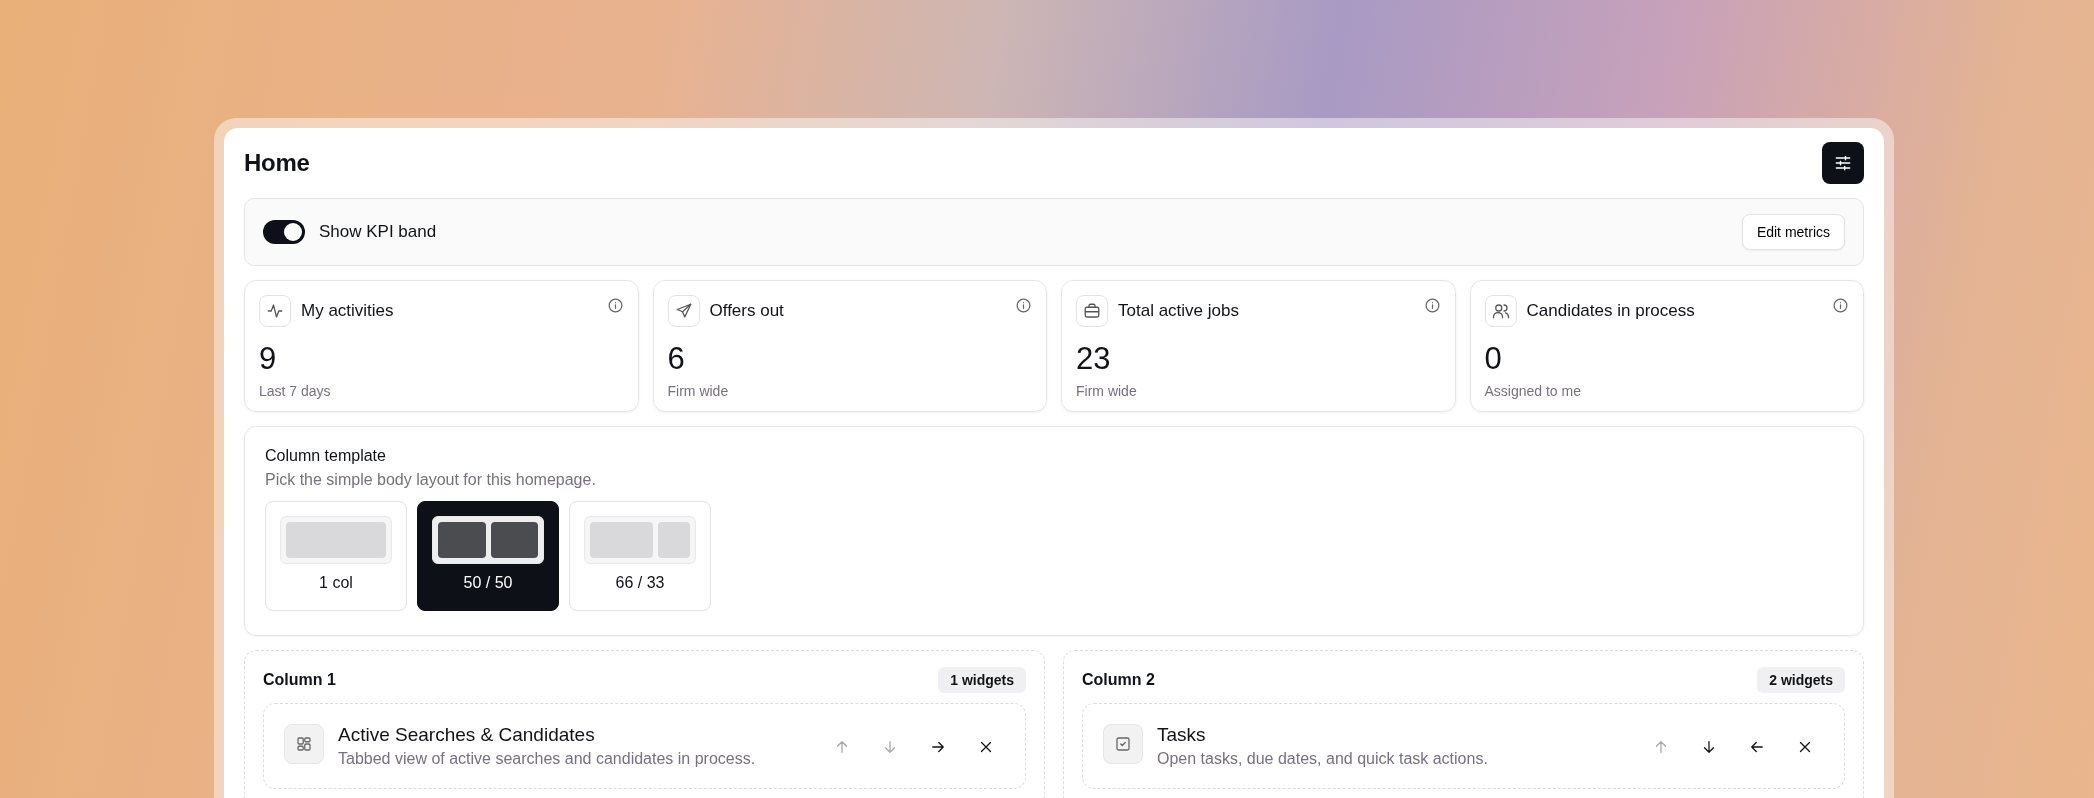 This screenshot has width=2094, height=798. I want to click on metric-title: Offers out, so click(747, 311).